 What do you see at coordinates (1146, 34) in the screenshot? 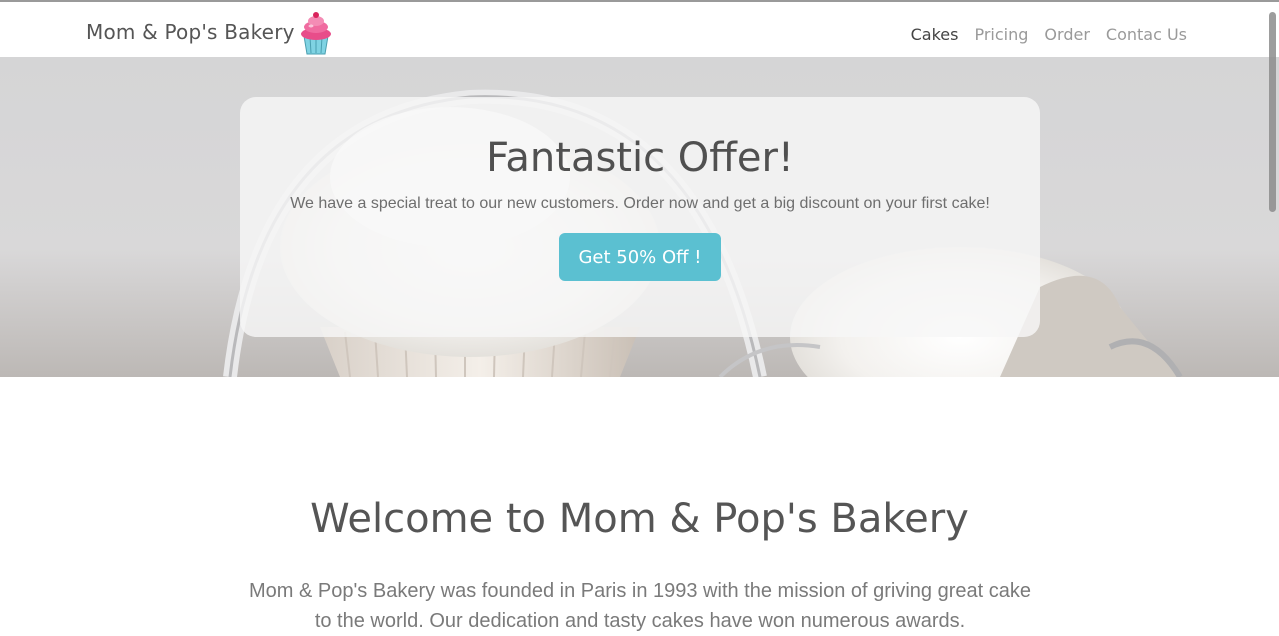
I see `nav-link-contact: Contac Us` at bounding box center [1146, 34].